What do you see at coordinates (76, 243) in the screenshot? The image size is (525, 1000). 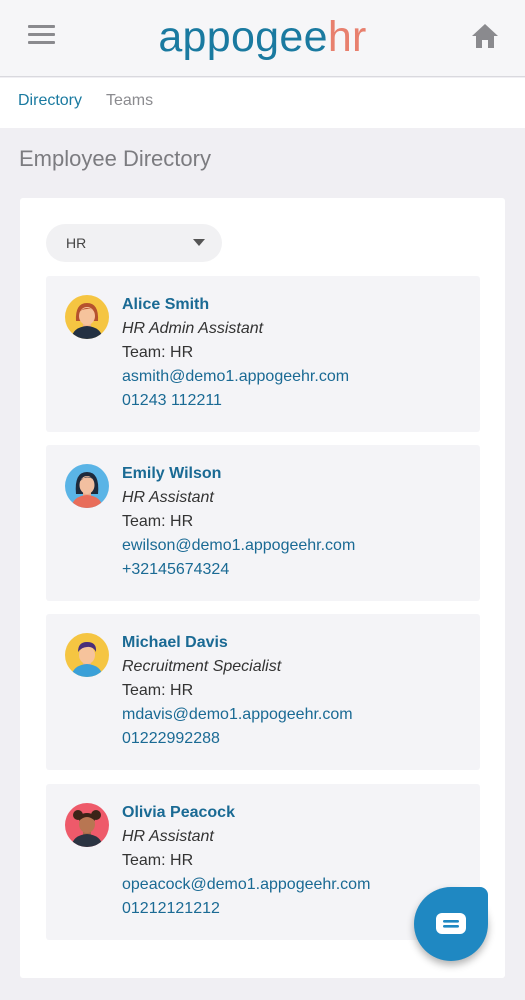 I see `department-select-value: HR` at bounding box center [76, 243].